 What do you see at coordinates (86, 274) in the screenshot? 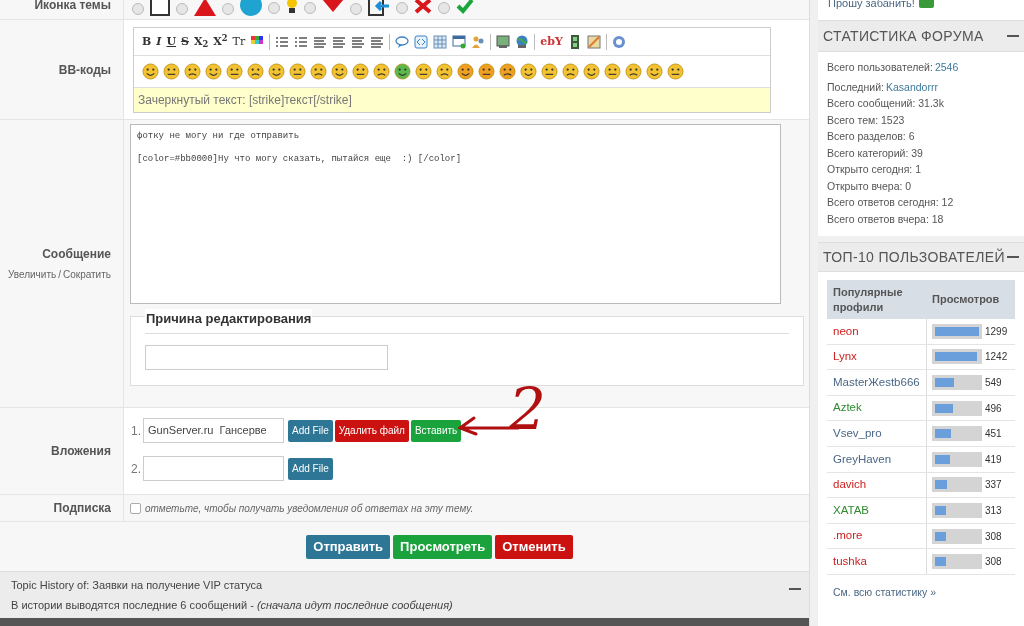
I see `shrink-link: Сократить` at bounding box center [86, 274].